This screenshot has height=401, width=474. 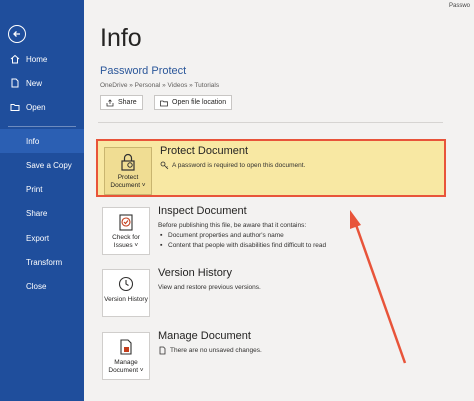 What do you see at coordinates (128, 181) in the screenshot?
I see `protect-document-tile-label: Protect Document ˅` at bounding box center [128, 181].